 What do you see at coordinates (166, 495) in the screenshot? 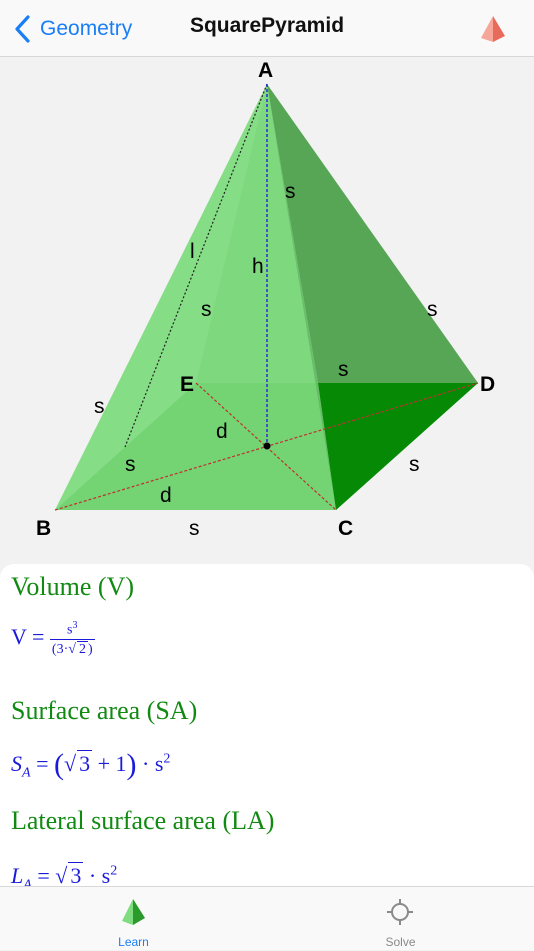
I see `label-diag-bd: d` at bounding box center [166, 495].